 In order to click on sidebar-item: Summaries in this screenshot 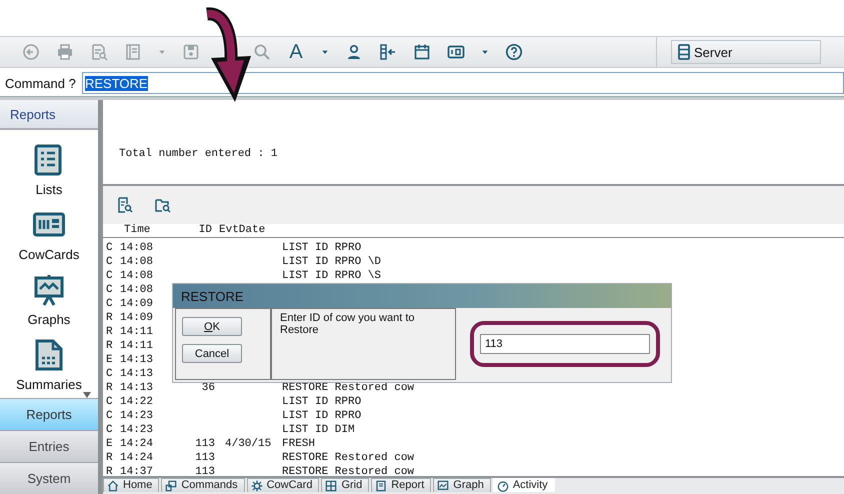, I will do `click(49, 368)`.